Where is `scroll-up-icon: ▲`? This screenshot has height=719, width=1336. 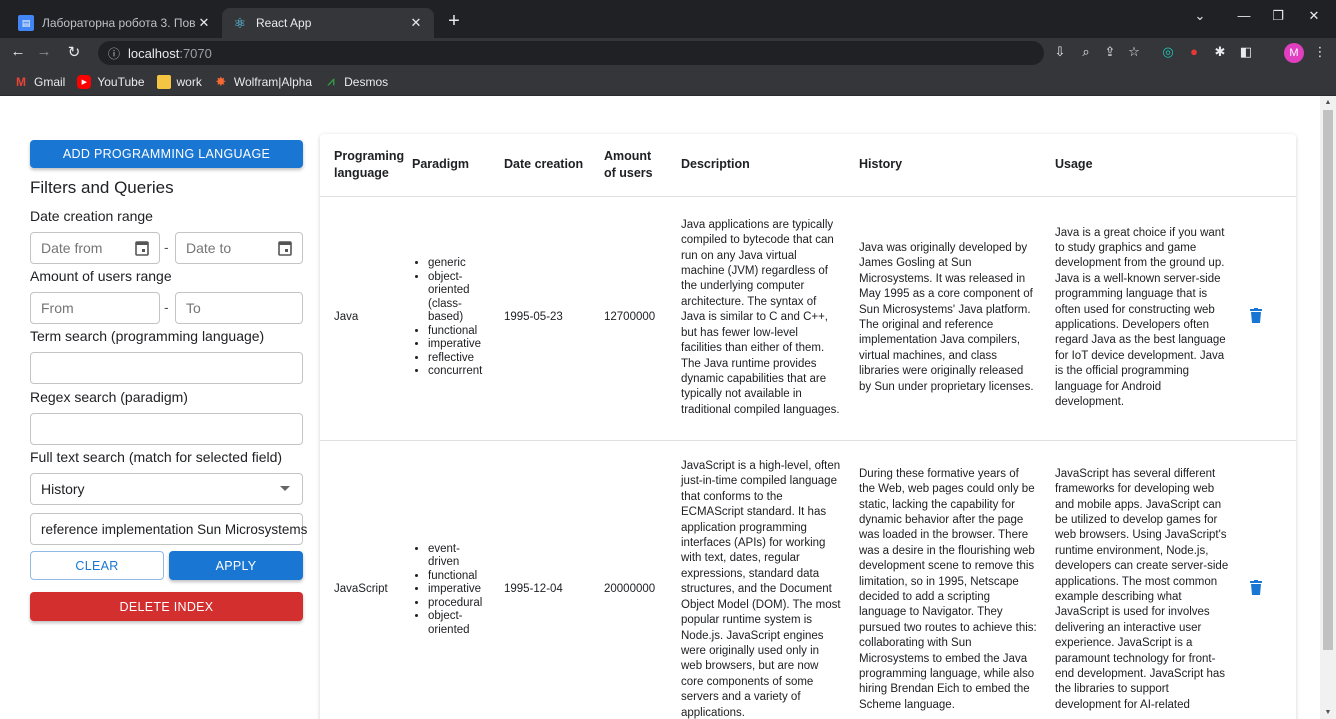 scroll-up-icon: ▲ is located at coordinates (1328, 102).